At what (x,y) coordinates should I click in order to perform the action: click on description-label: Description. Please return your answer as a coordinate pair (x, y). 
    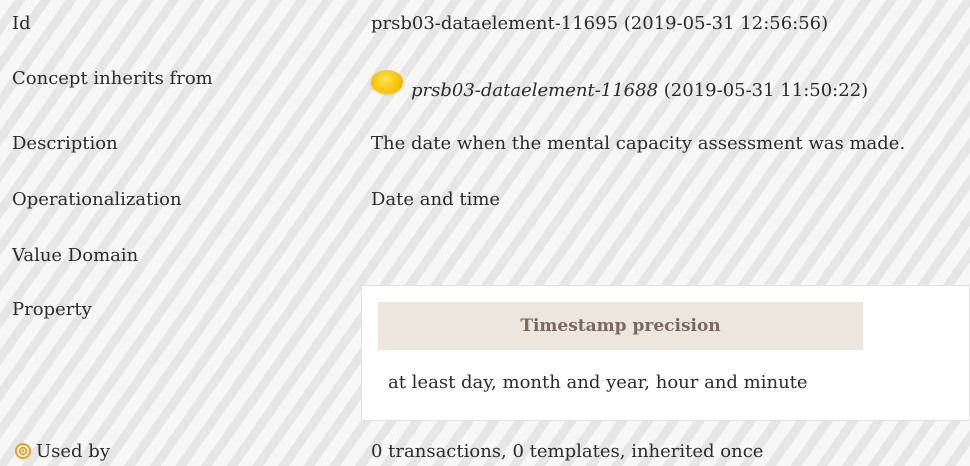
    Looking at the image, I should click on (65, 143).